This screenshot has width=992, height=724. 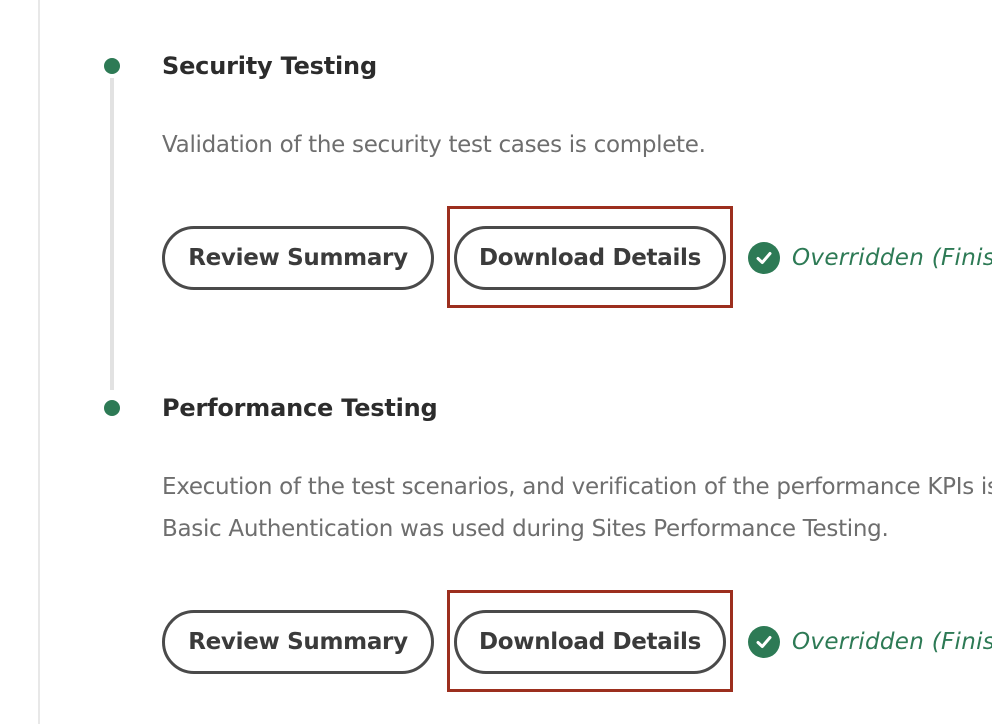 What do you see at coordinates (298, 258) in the screenshot?
I see `security-review-summary-button: Review Summary` at bounding box center [298, 258].